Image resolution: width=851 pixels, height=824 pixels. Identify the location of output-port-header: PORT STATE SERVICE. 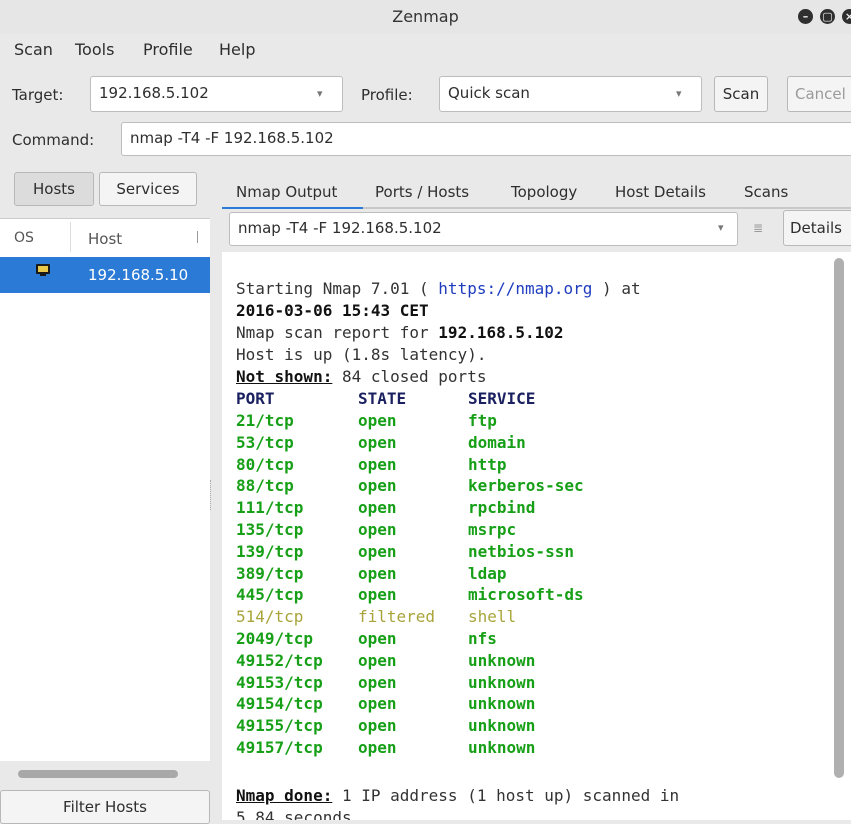
(386, 398).